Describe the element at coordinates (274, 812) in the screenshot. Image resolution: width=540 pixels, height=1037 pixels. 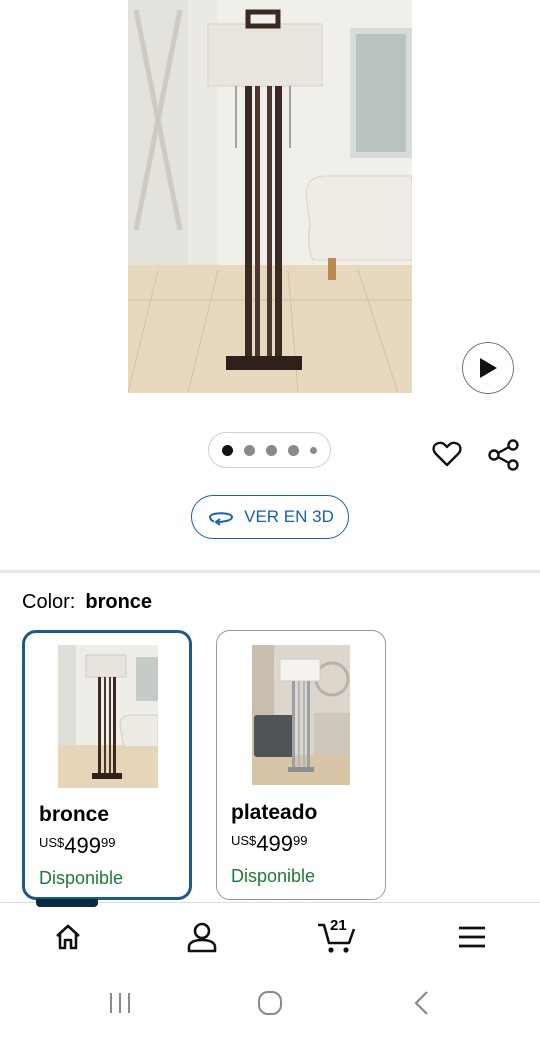
I see `variant-name: plateado` at that location.